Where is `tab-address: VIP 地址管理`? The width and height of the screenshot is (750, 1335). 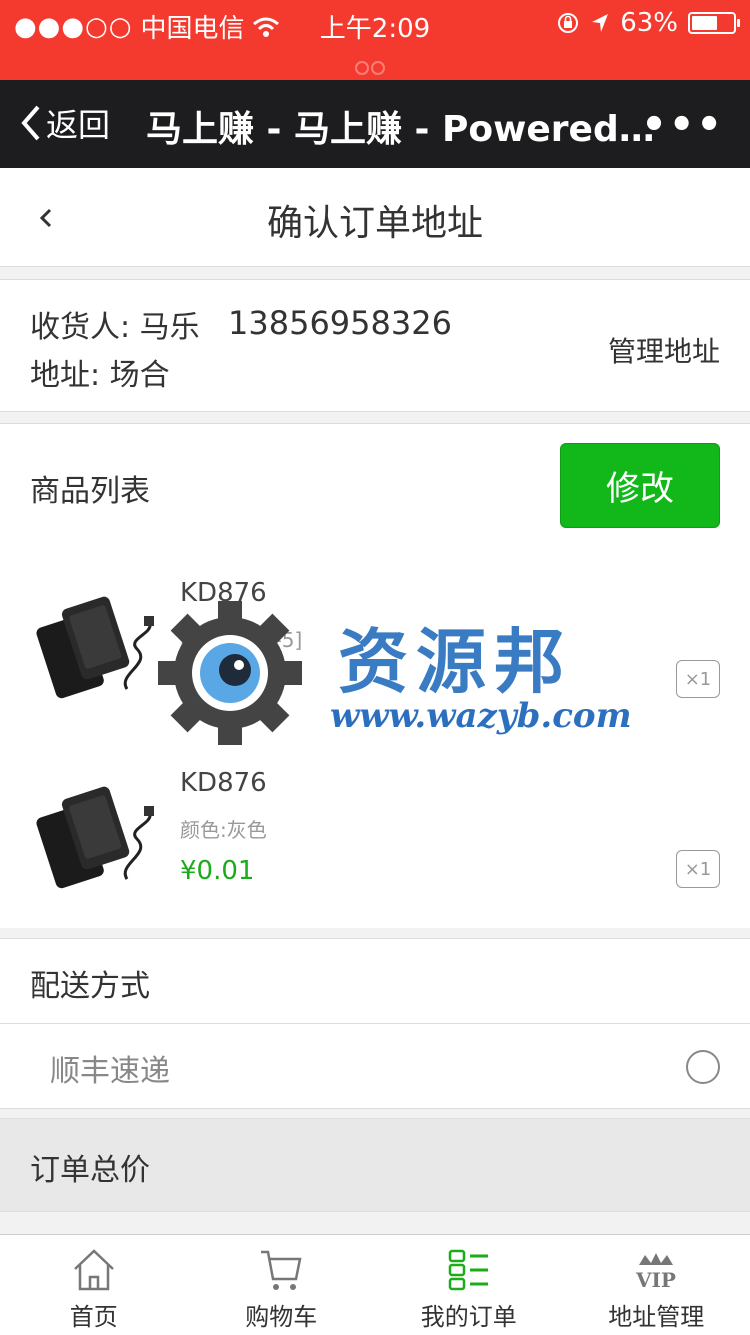
tab-address: VIP 地址管理 is located at coordinates (656, 1285).